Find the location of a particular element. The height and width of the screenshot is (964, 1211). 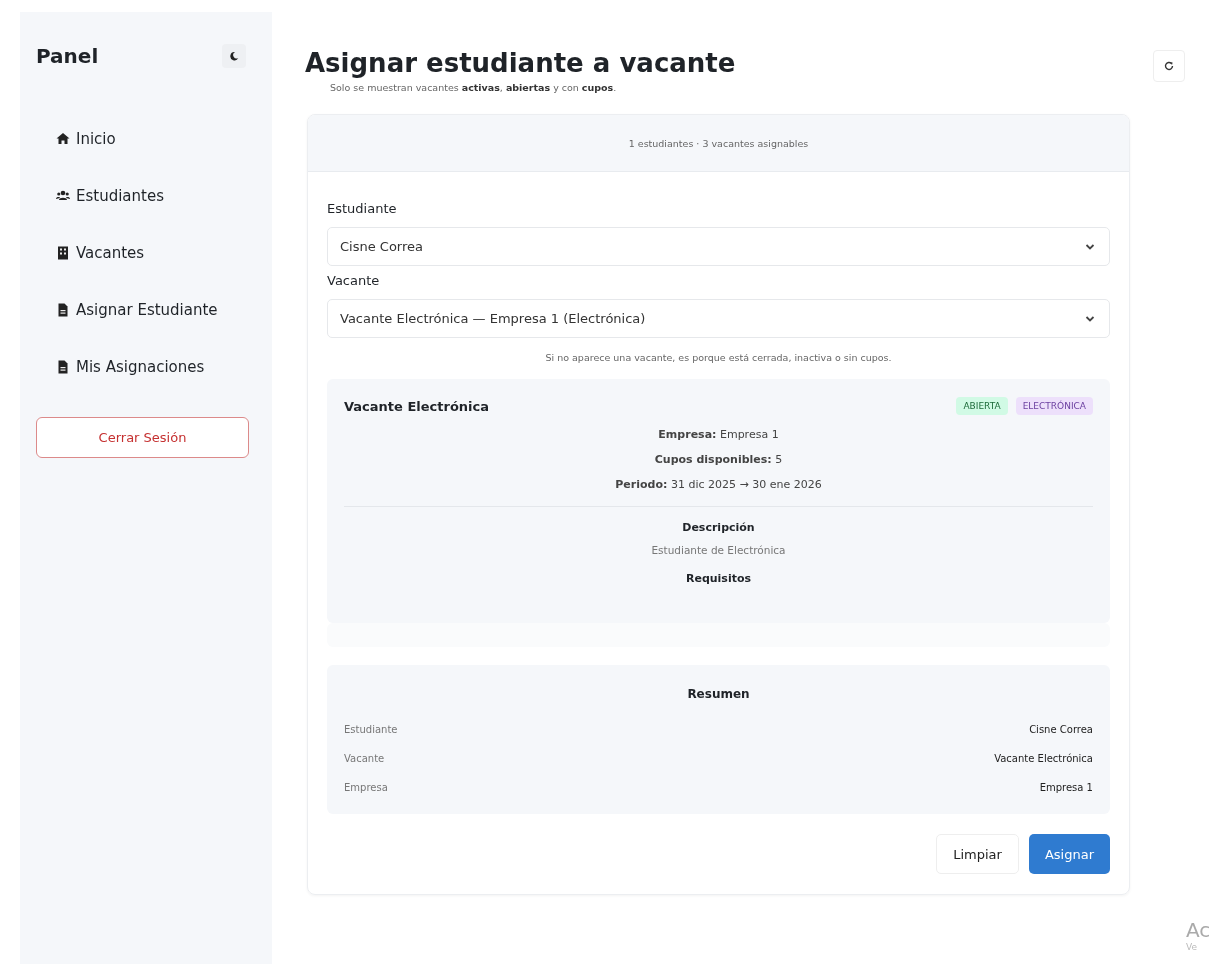

field-label: Estudiante is located at coordinates (362, 208).